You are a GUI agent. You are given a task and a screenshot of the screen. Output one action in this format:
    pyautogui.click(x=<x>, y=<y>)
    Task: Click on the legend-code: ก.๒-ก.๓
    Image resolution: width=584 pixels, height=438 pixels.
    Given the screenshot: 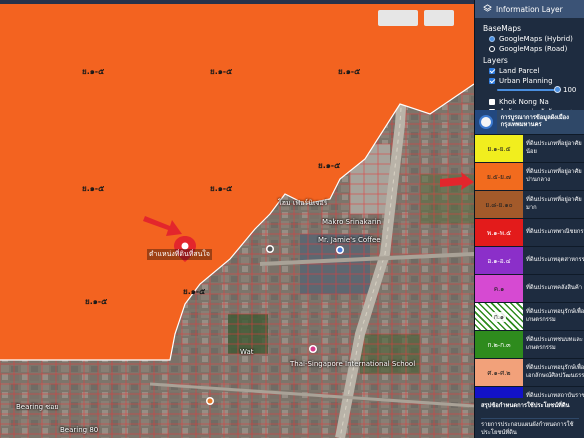 What is the action you would take?
    pyautogui.click(x=499, y=344)
    